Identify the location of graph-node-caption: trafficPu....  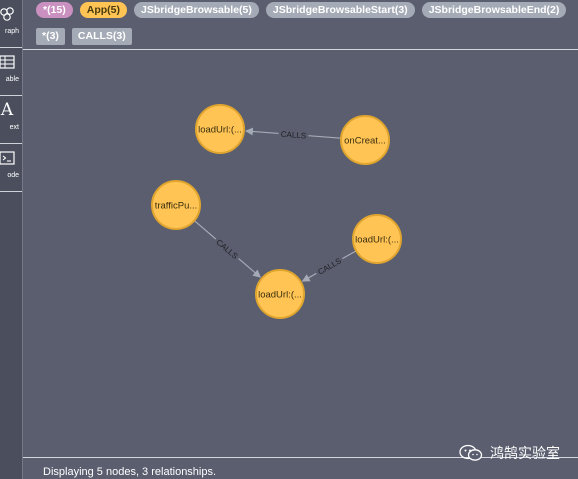
(176, 206).